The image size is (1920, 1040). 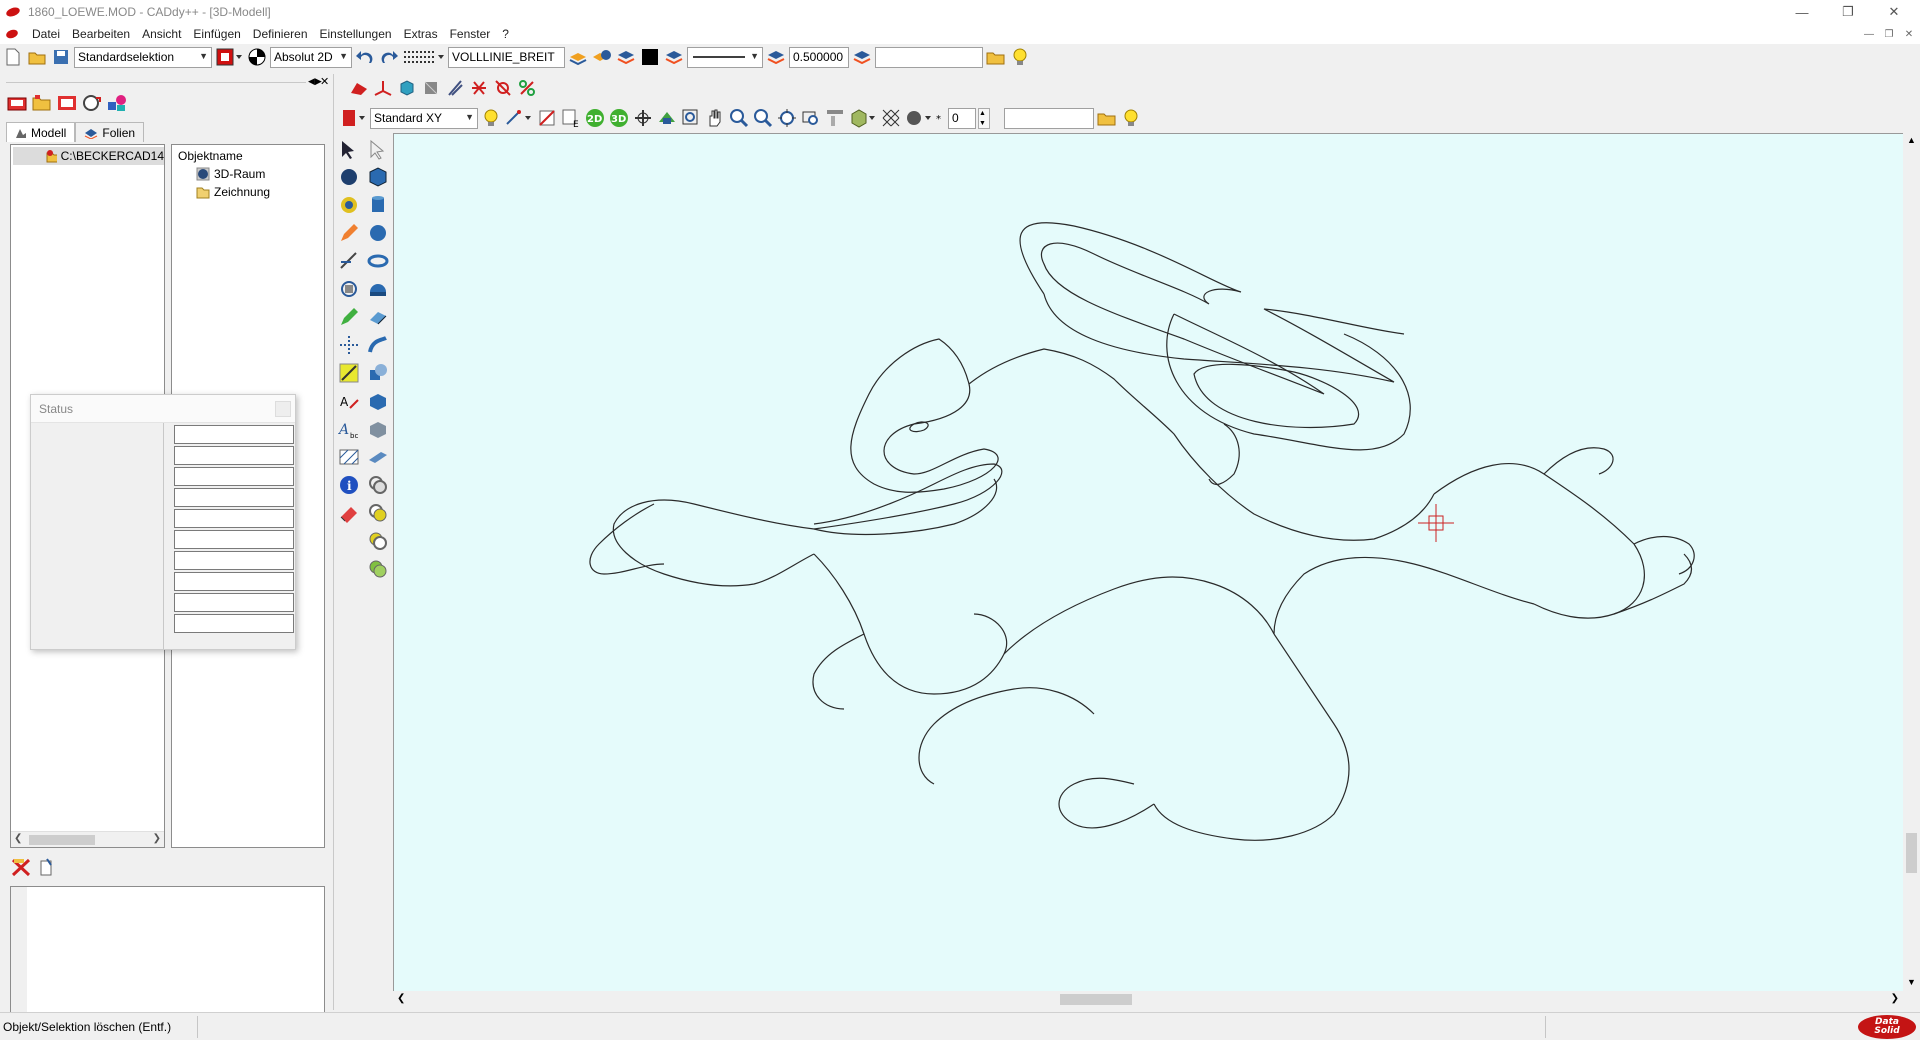 What do you see at coordinates (161, 34) in the screenshot?
I see `menu-ansicht: Ansicht` at bounding box center [161, 34].